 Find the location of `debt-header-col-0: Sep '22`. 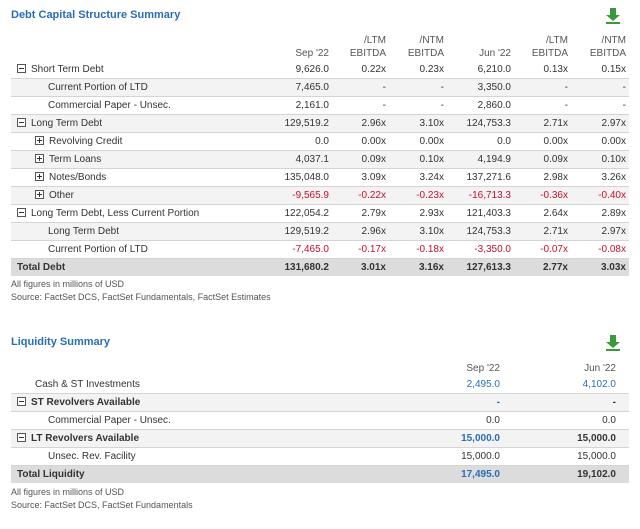

debt-header-col-0: Sep '22 is located at coordinates (299, 47).